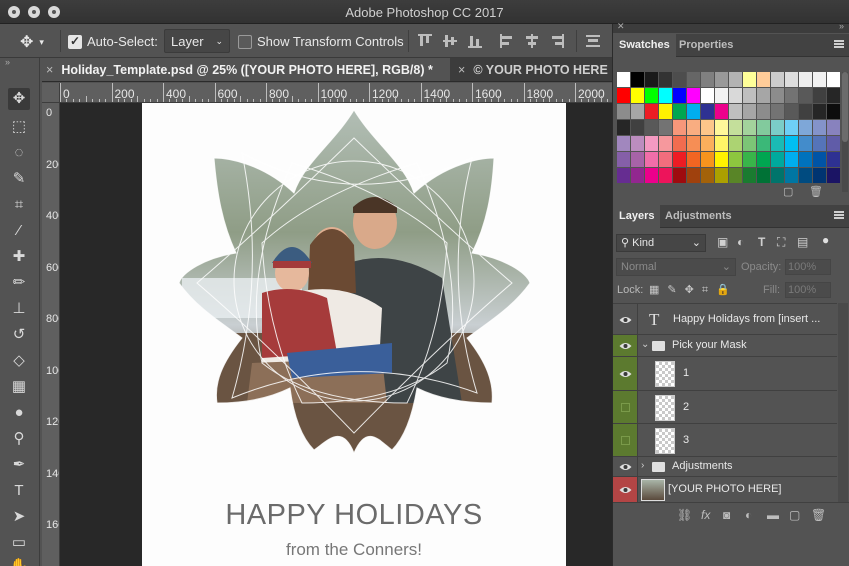 This screenshot has width=849, height=566. I want to click on filter-toggle-icon: ●, so click(825, 240).